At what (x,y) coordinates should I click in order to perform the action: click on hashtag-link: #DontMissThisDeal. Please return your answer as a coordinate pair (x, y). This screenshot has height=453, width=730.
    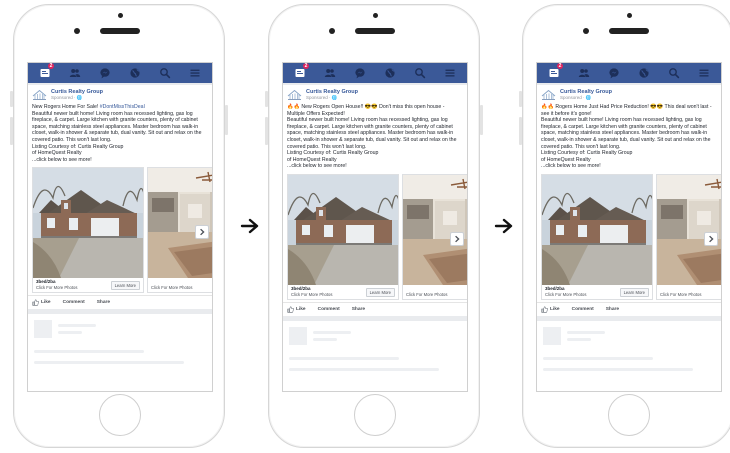
    Looking at the image, I should click on (122, 107).